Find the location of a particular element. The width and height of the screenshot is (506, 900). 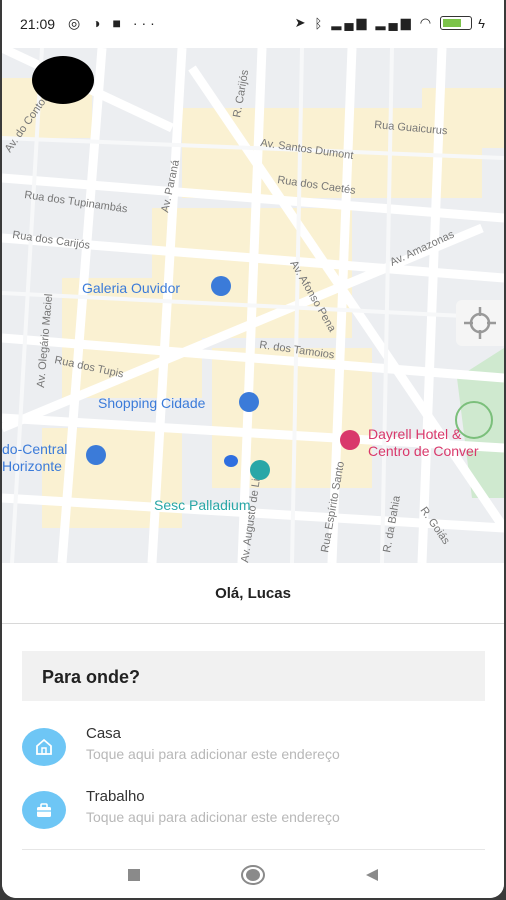

poi-label: Horizonte is located at coordinates (32, 466).